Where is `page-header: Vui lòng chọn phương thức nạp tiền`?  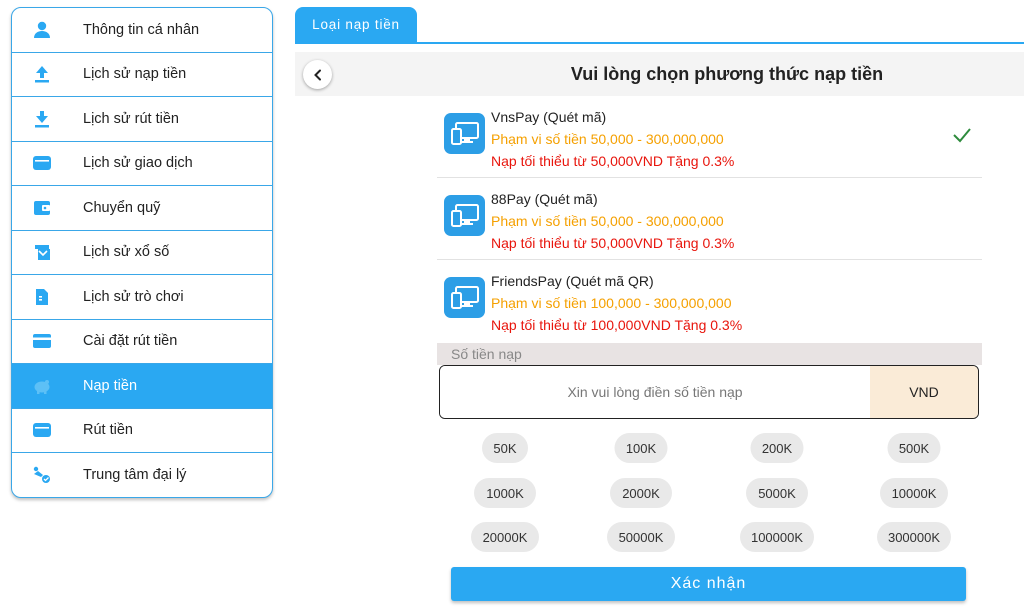
page-header: Vui lòng chọn phương thức nạp tiền is located at coordinates (659, 74).